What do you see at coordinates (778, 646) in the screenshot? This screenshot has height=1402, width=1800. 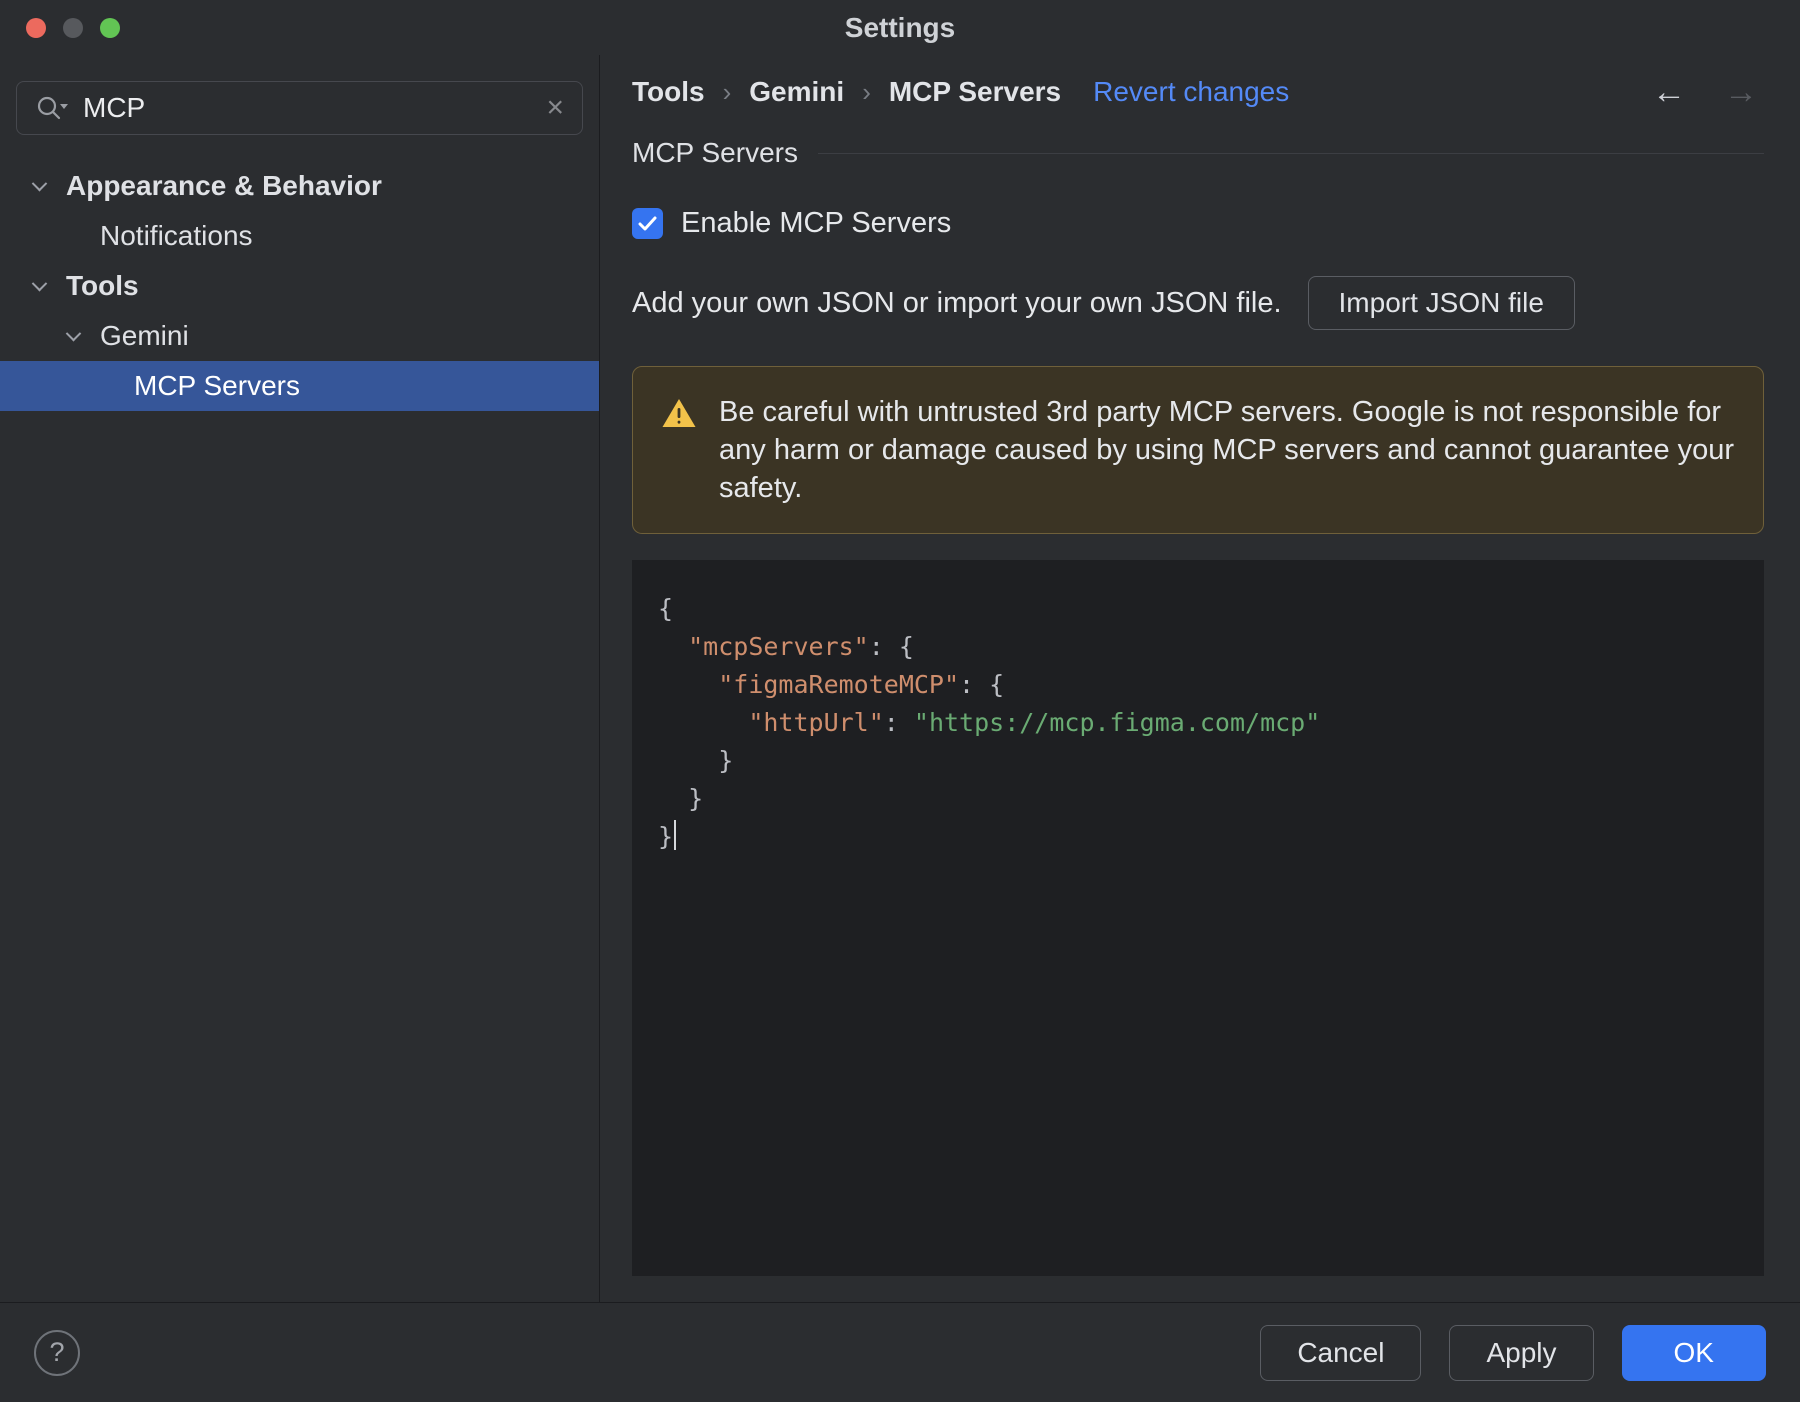 I see `json-key: "mcpServers"` at bounding box center [778, 646].